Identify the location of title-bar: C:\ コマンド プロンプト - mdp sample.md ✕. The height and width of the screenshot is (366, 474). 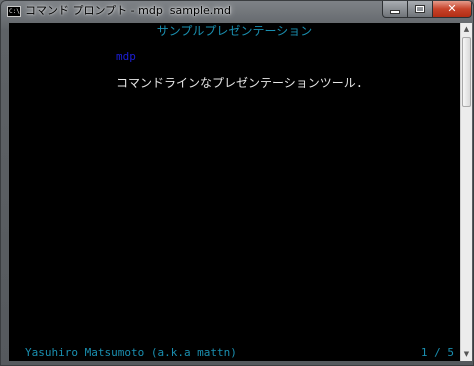
(237, 12).